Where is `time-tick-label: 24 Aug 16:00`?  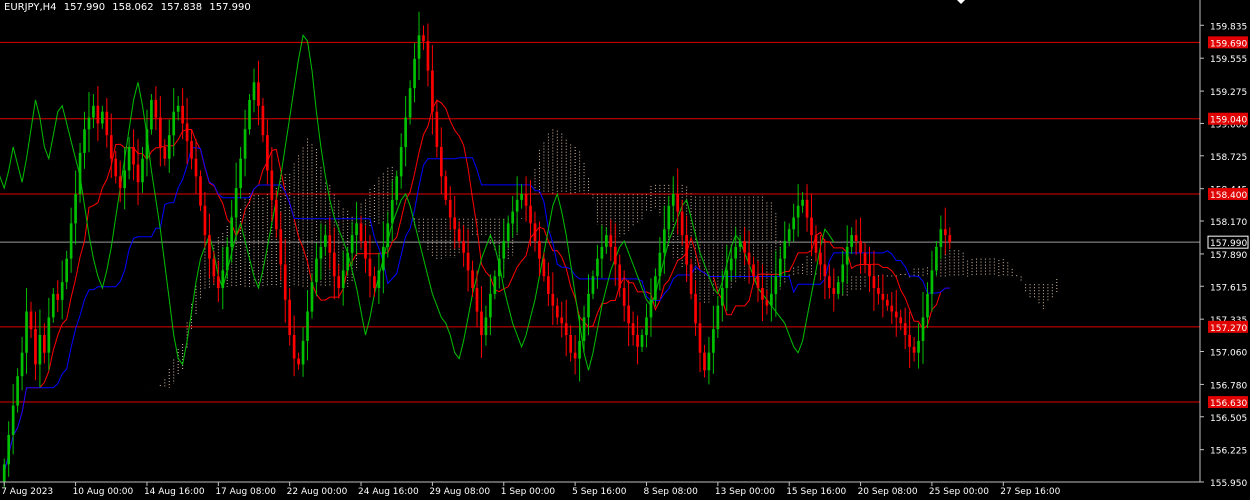
time-tick-label: 24 Aug 16:00 is located at coordinates (388, 492).